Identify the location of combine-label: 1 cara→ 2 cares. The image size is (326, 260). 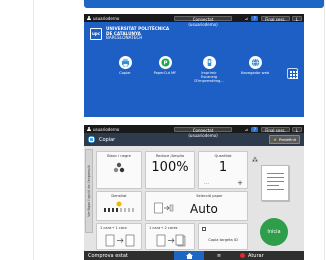
(163, 228).